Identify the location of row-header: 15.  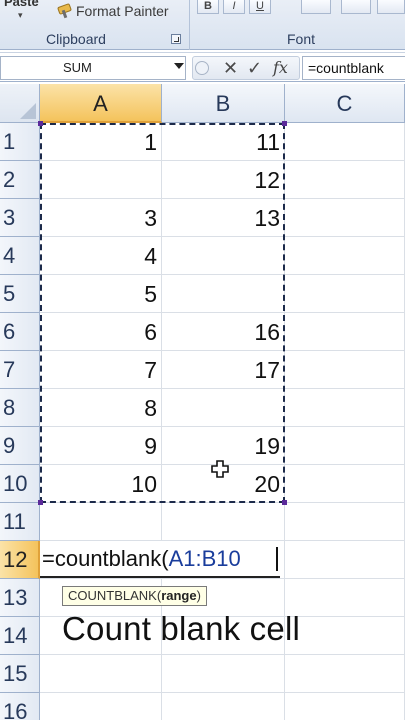
(20, 674).